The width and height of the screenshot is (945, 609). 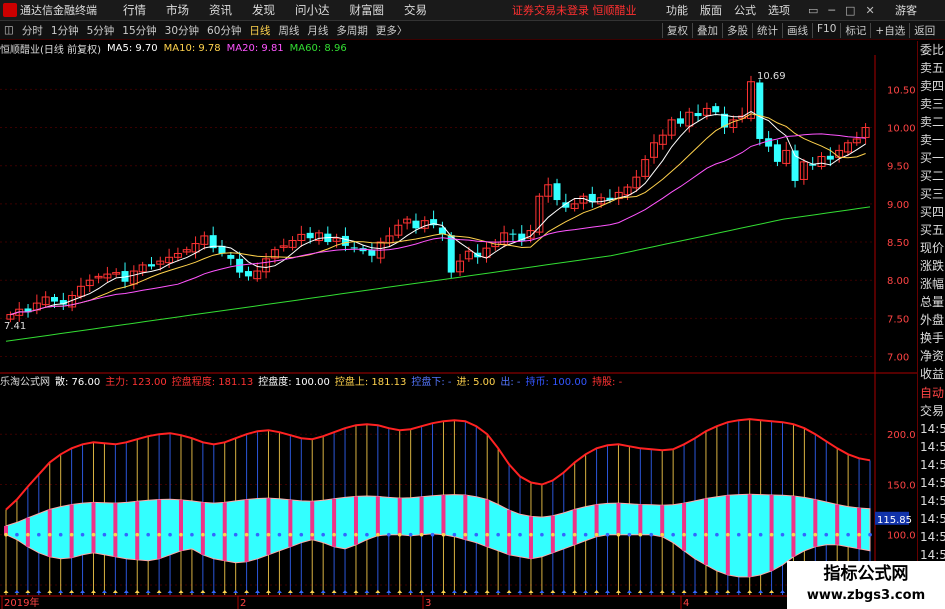 What do you see at coordinates (707, 30) in the screenshot?
I see `tab-overlay: 叠加` at bounding box center [707, 30].